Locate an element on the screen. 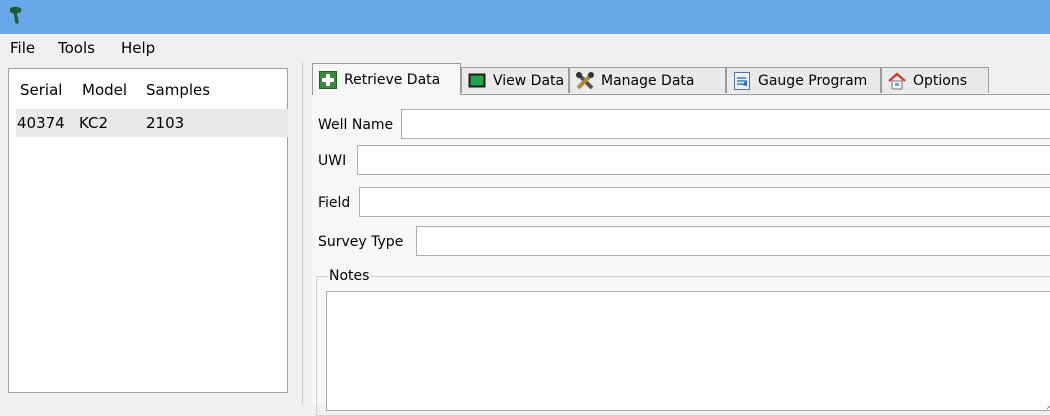 The image size is (1050, 416). home-icon is located at coordinates (897, 81).